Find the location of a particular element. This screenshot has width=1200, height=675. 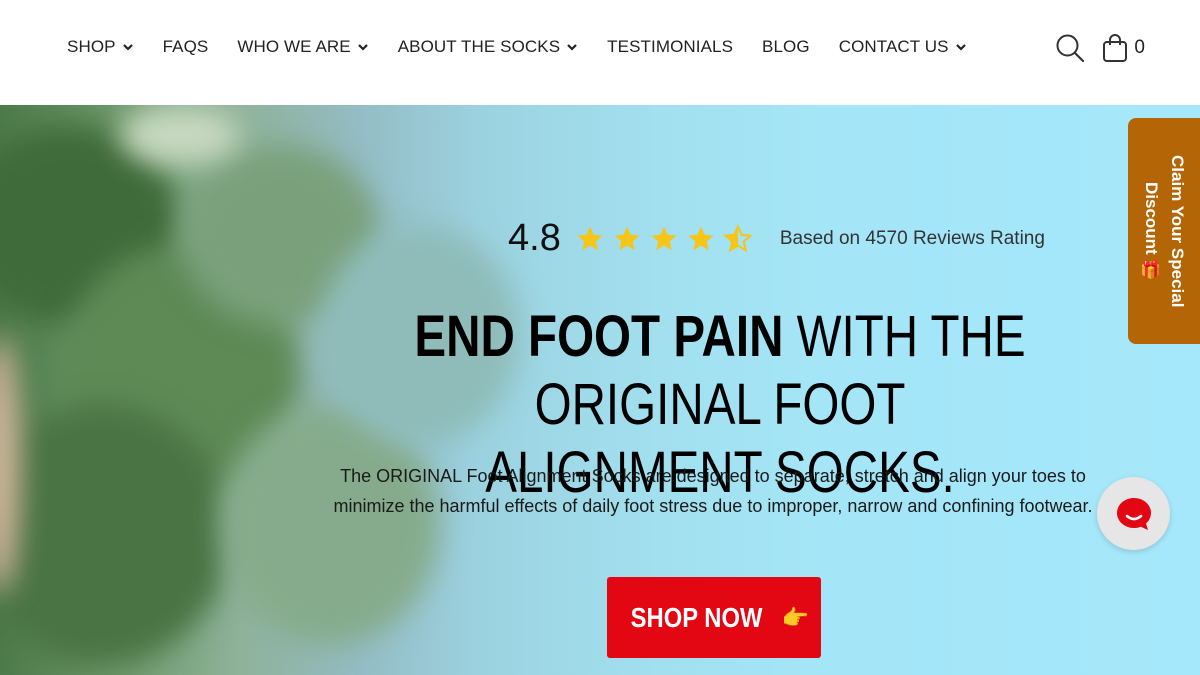

nav-item-label: BLOG is located at coordinates (786, 46).